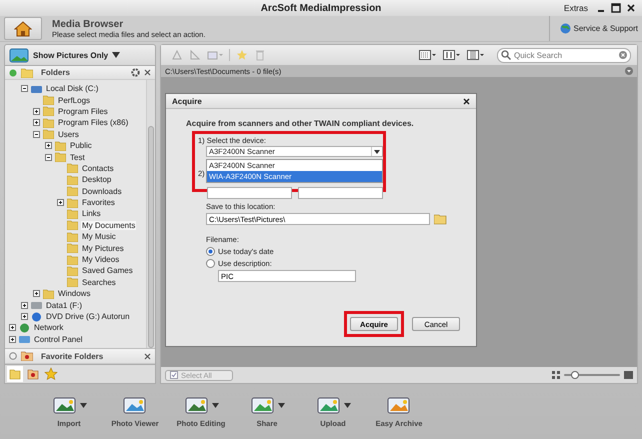 The height and width of the screenshot is (439, 642). Describe the element at coordinates (107, 271) in the screenshot. I see `tree-item: Saved Games` at that location.